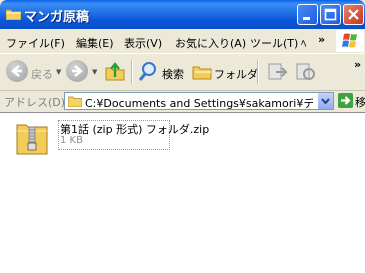 The height and width of the screenshot is (273, 365). I want to click on toolbar-separator, so click(132, 72).